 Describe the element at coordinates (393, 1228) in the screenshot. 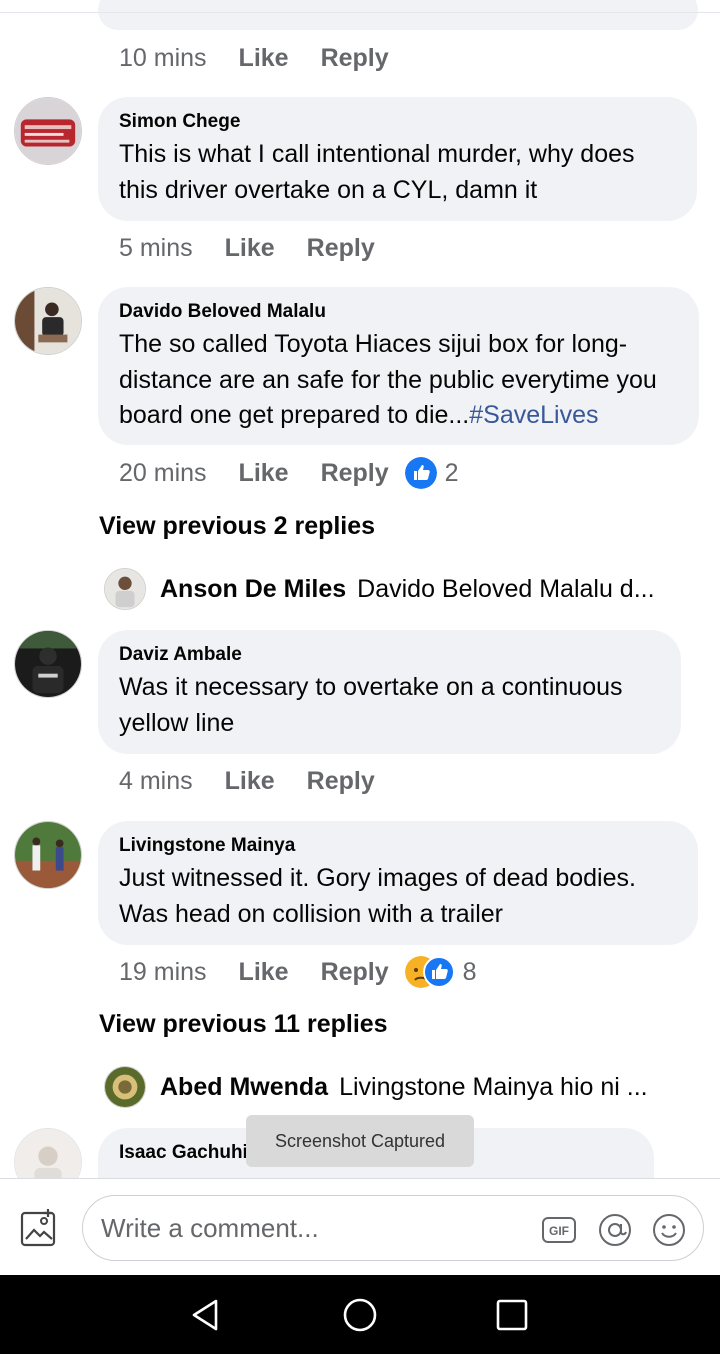

I see `comment-input: Write a comment... GIF` at that location.